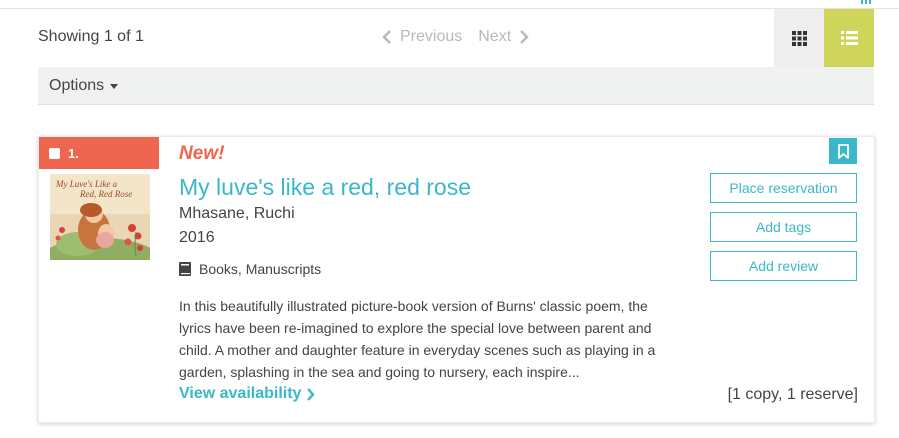 The height and width of the screenshot is (438, 899). What do you see at coordinates (77, 85) in the screenshot?
I see `options-label: Options` at bounding box center [77, 85].